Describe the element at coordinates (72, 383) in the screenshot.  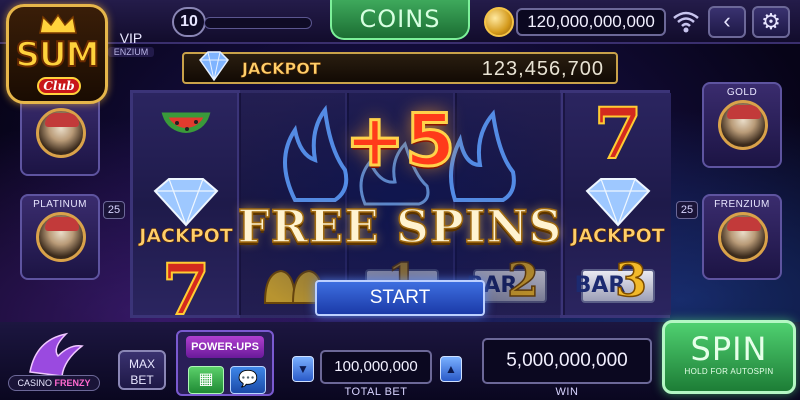
I see `casino-name-2: FRENZY` at that location.